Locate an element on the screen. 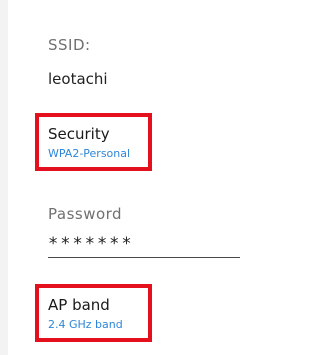 The height and width of the screenshot is (355, 320). password-field: ******* is located at coordinates (91, 244).